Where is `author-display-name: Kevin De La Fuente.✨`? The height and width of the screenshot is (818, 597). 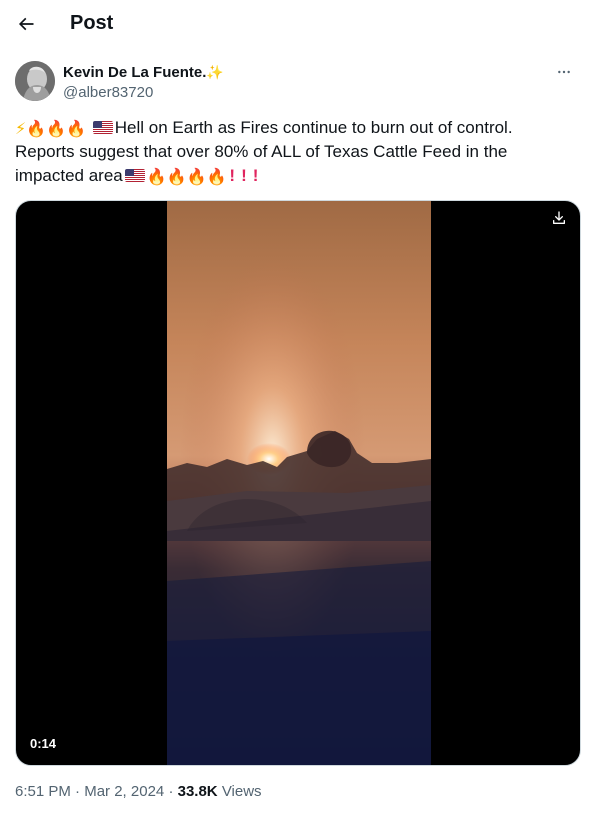 author-display-name: Kevin De La Fuente.✨ is located at coordinates (143, 72).